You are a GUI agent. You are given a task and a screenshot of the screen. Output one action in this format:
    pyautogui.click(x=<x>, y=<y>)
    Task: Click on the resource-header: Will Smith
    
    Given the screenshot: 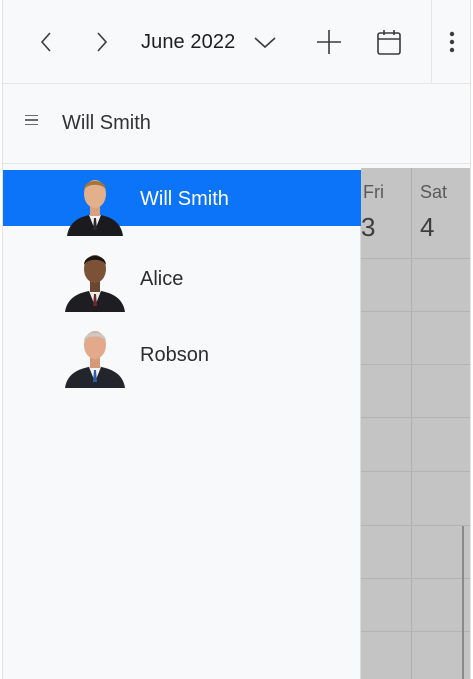 What is the action you would take?
    pyautogui.click(x=236, y=124)
    